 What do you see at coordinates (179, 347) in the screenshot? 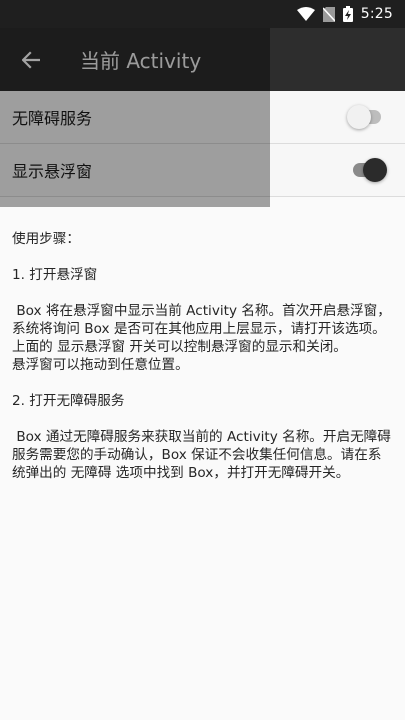
I see `step1-toggle-note: 上面的 显示悬浮窗 开关可以控制悬浮窗的显示和关闭。` at bounding box center [179, 347].